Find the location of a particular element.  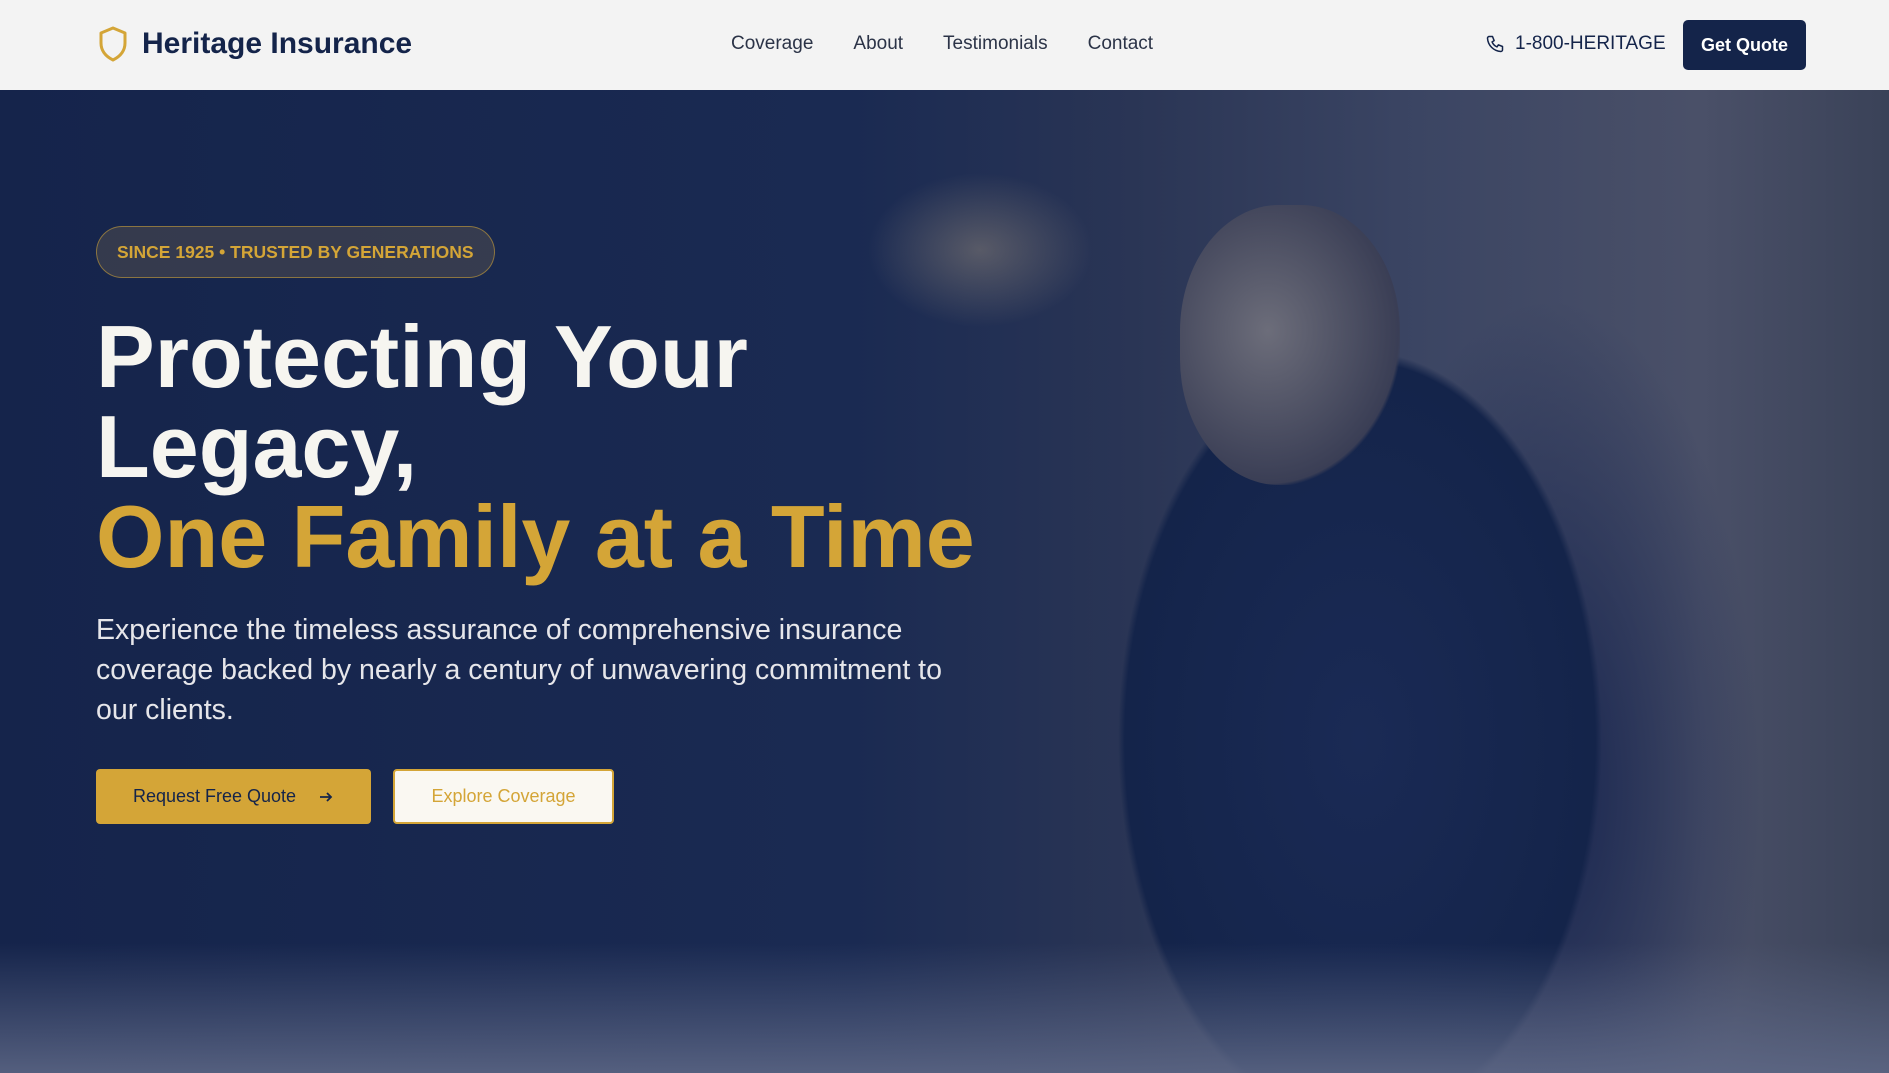

request-free-quote-button: Request Free Quote is located at coordinates (233, 796).